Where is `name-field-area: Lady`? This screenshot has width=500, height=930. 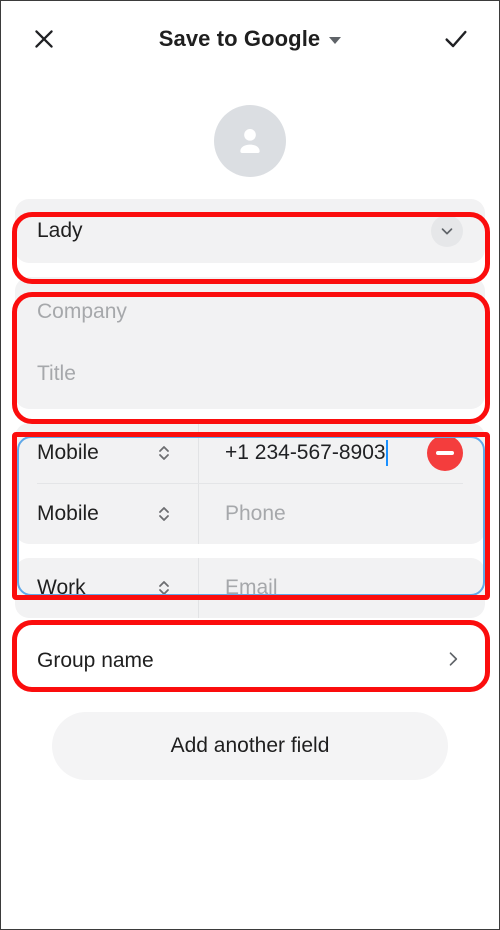 name-field-area: Lady is located at coordinates (250, 231).